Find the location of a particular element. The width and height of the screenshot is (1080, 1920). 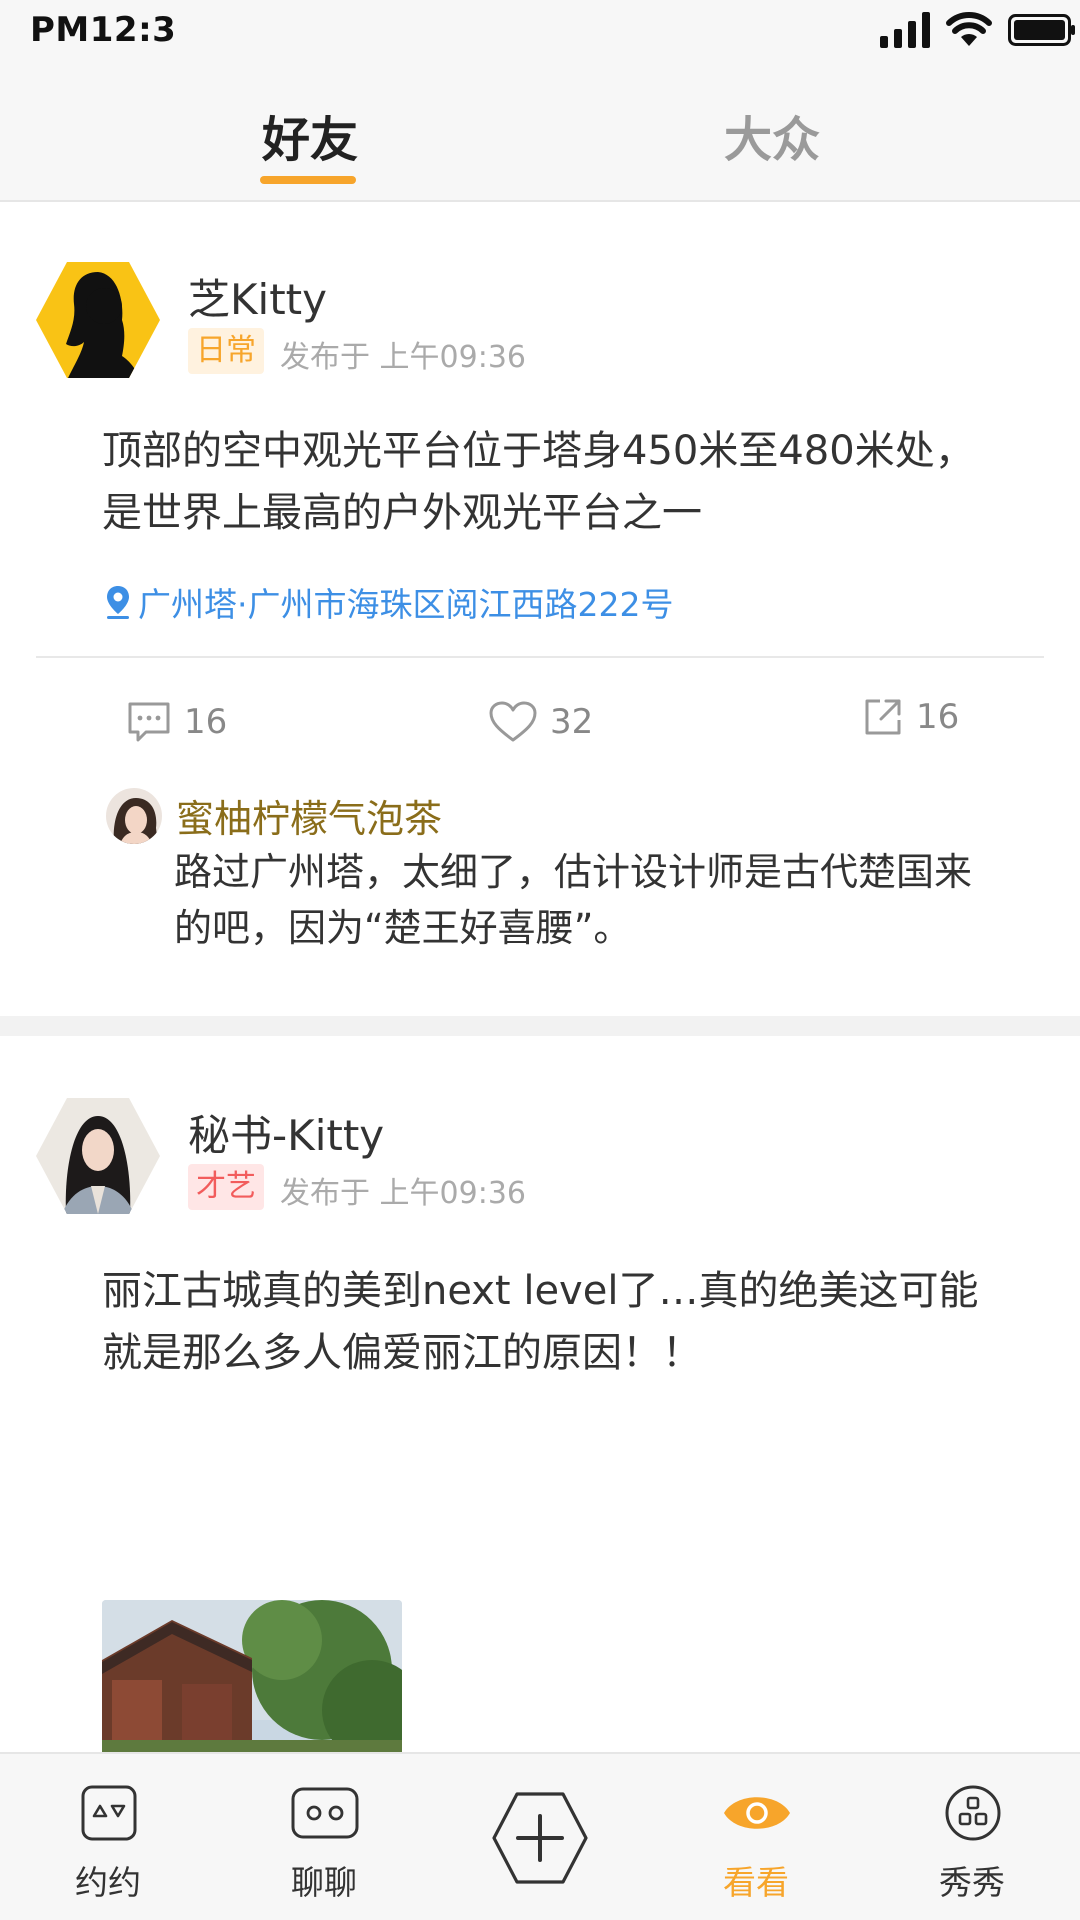

comment-button: 16 is located at coordinates (176, 722).